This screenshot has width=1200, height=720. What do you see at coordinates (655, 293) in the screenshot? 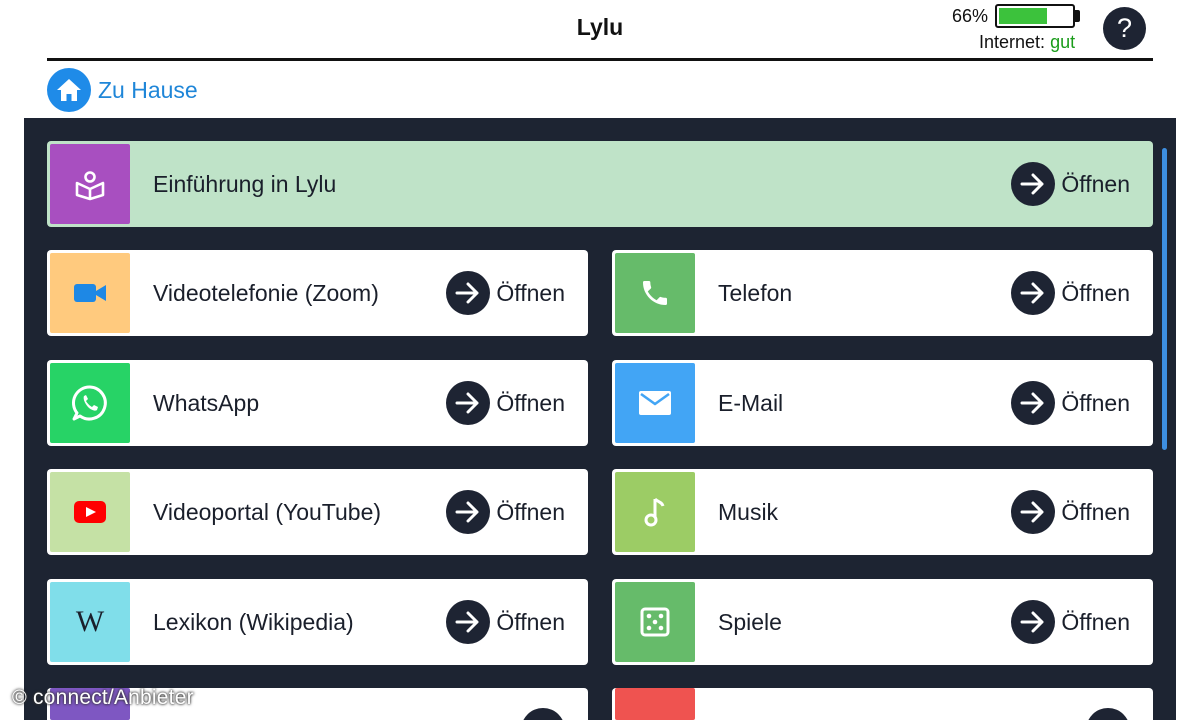
I see `phone-icon` at bounding box center [655, 293].